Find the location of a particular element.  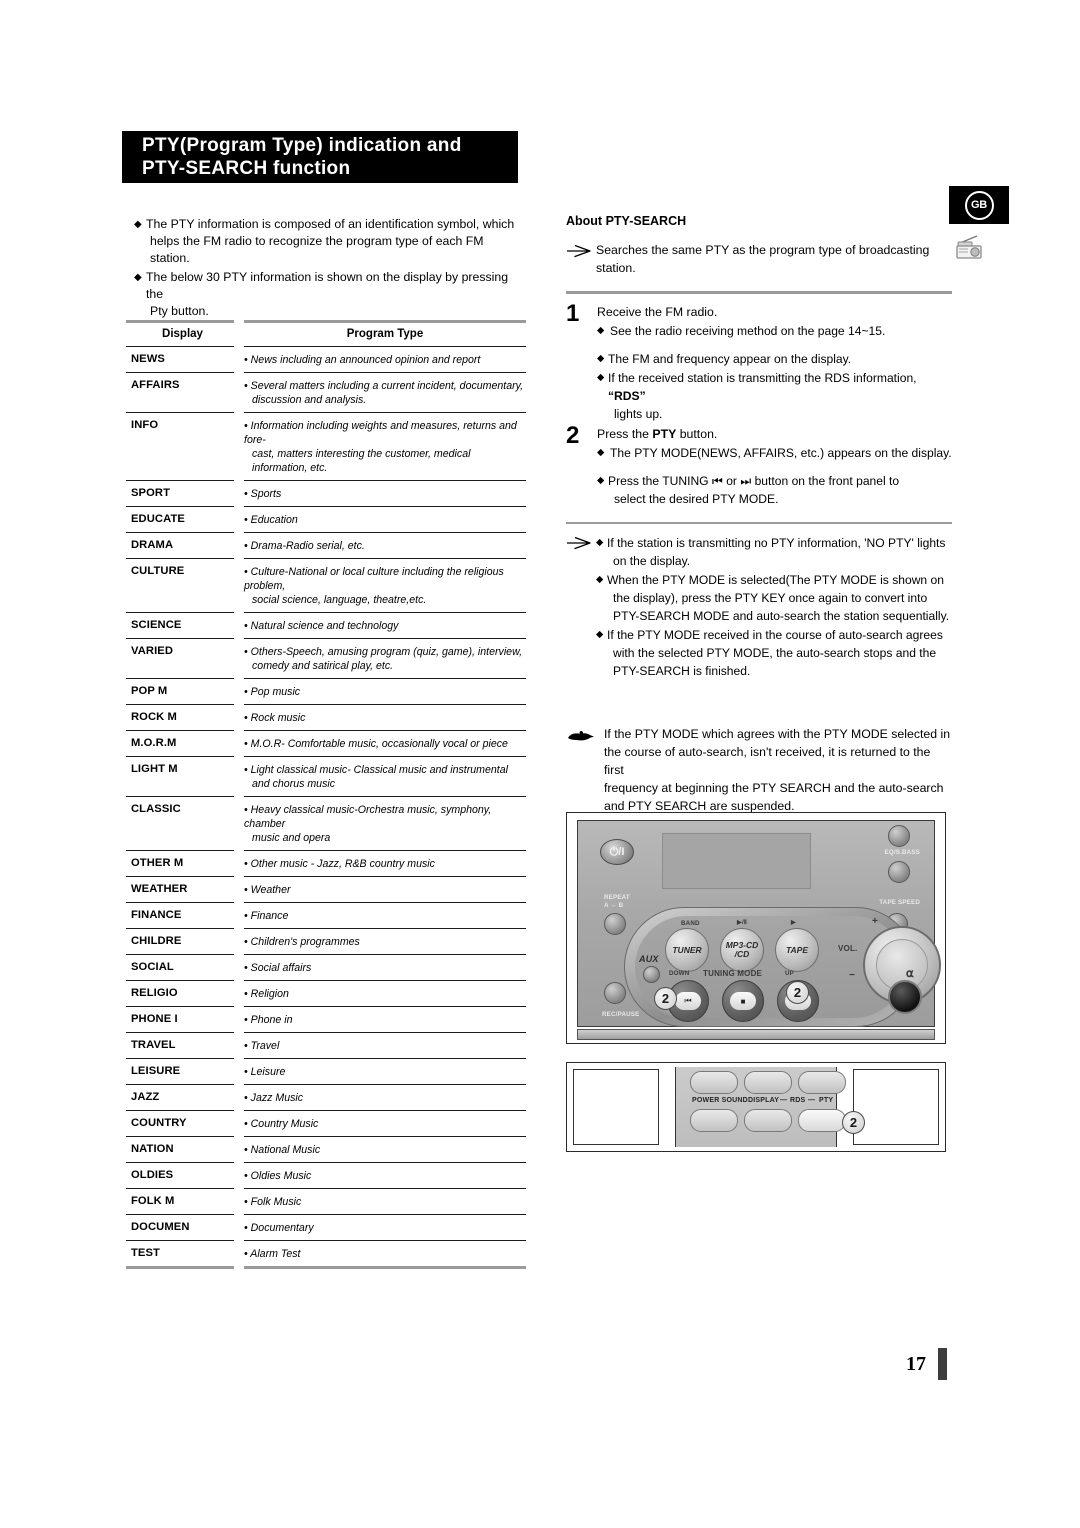

table-cell-display: CLASSIC is located at coordinates (156, 809).